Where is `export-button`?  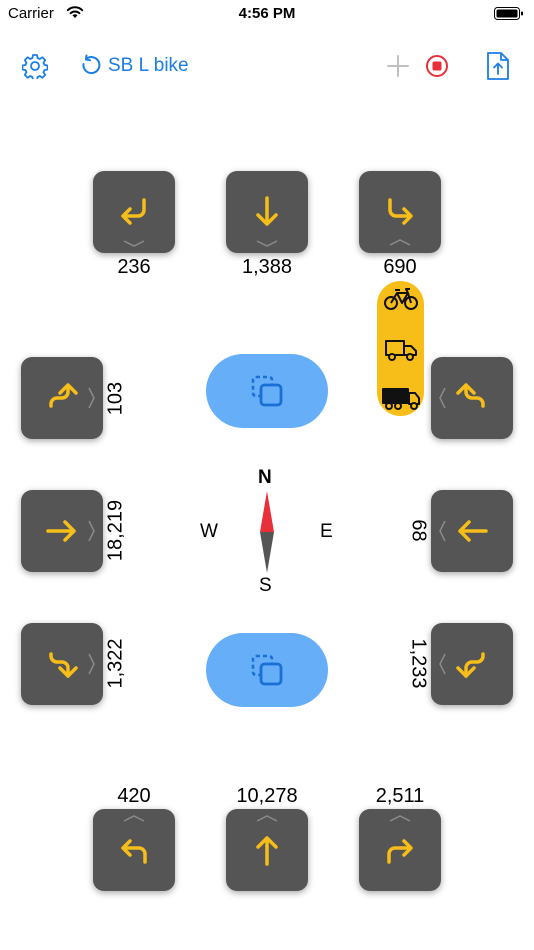
export-button is located at coordinates (498, 66).